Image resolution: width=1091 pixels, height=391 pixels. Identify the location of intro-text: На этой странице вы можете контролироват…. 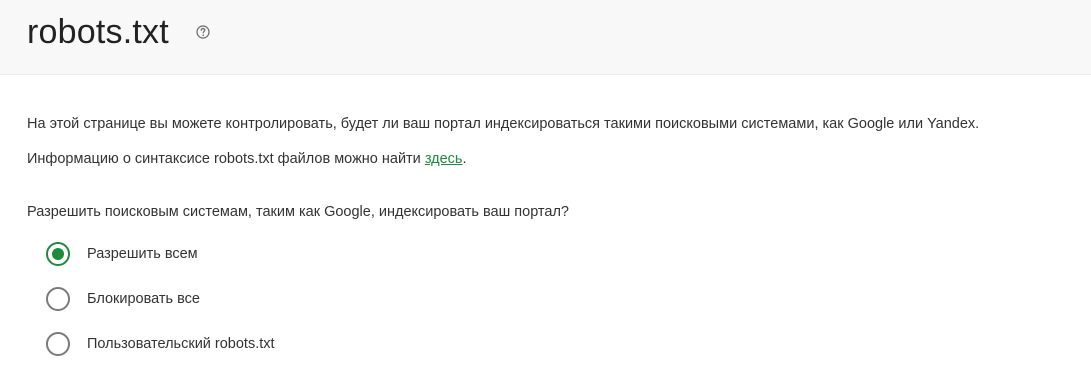
(503, 124).